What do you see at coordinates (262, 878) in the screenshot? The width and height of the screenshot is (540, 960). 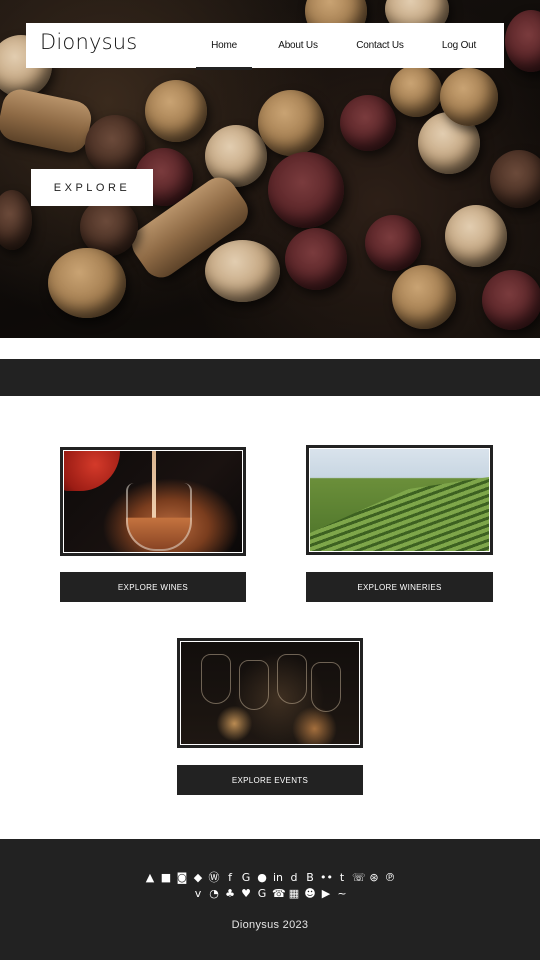 I see `apple-icon: ●` at bounding box center [262, 878].